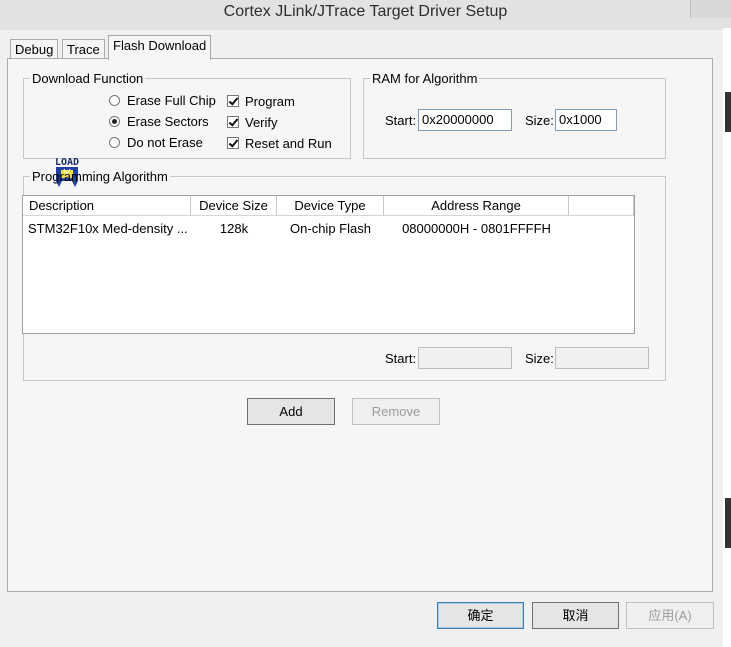 The image size is (731, 647). I want to click on load-icon-text: LOAD, so click(67, 162).